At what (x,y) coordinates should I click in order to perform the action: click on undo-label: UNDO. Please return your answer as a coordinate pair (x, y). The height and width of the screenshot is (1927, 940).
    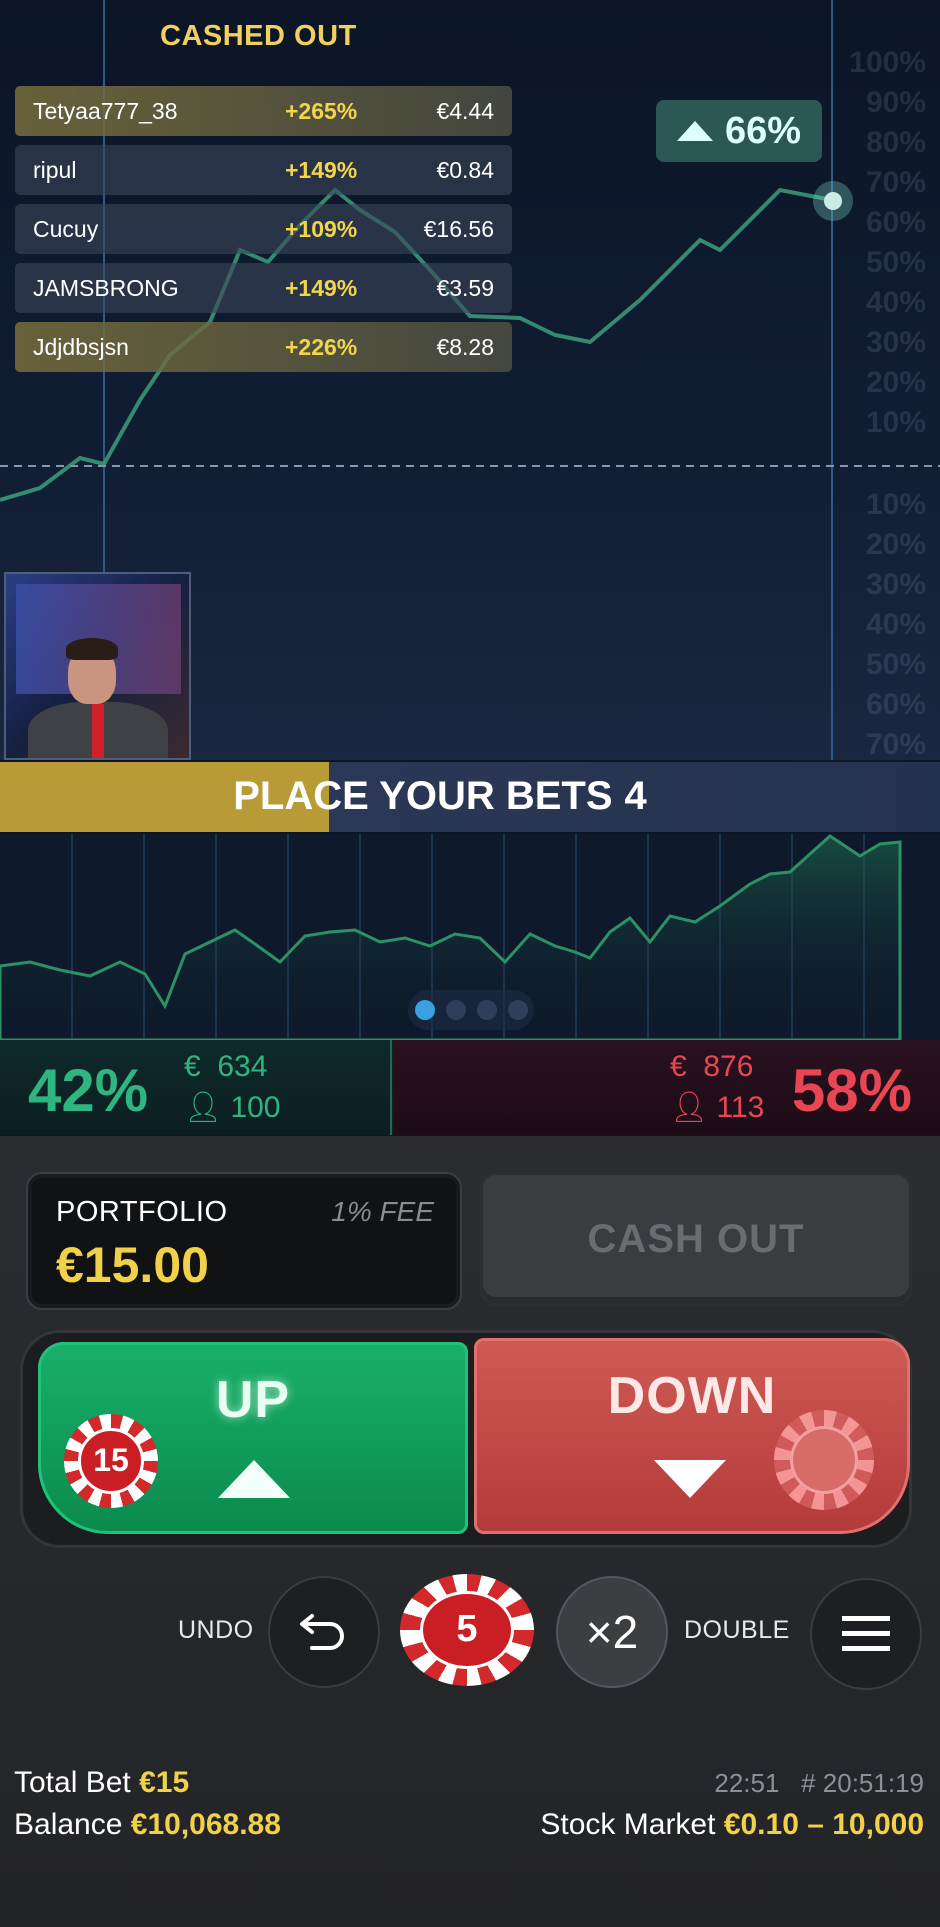
    Looking at the image, I should click on (216, 1630).